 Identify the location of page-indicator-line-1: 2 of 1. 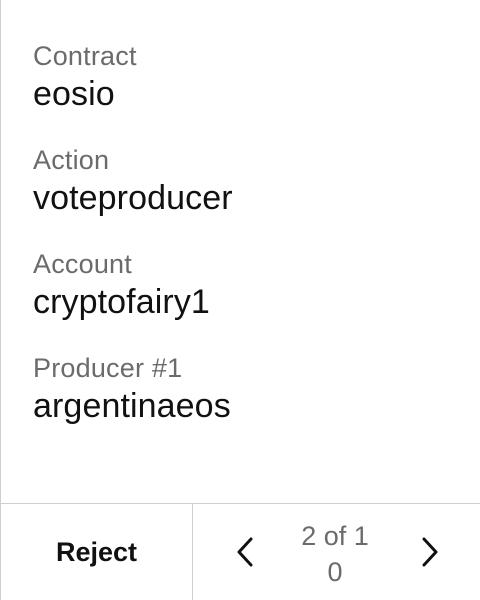
(335, 536).